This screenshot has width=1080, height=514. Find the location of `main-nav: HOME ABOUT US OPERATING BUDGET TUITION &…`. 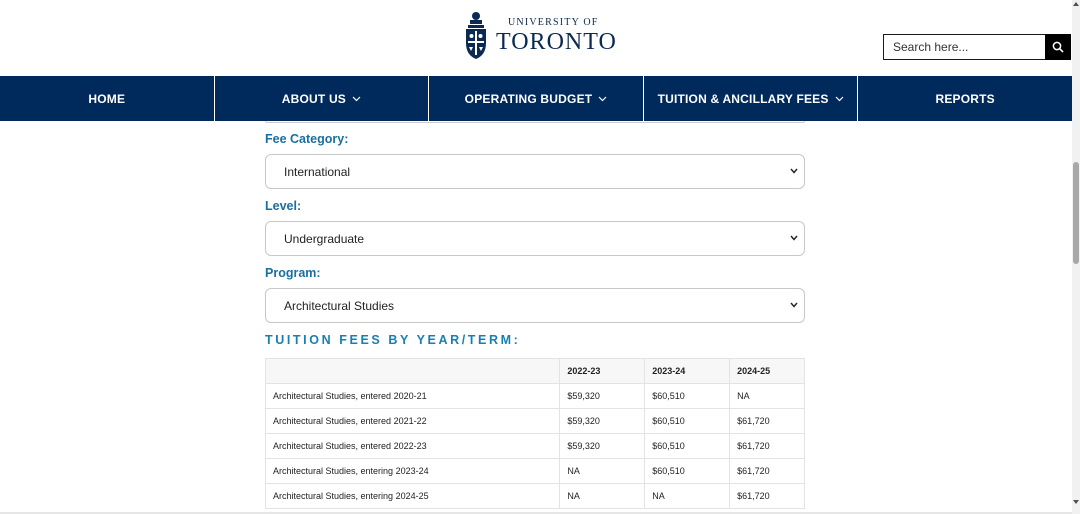

main-nav: HOME ABOUT US OPERATING BUDGET TUITION &… is located at coordinates (536, 98).